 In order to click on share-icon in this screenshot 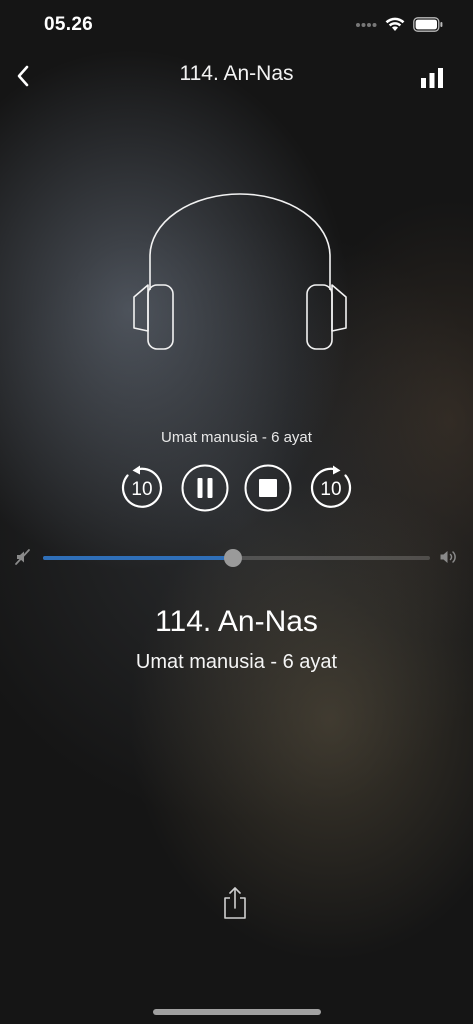, I will do `click(235, 903)`.